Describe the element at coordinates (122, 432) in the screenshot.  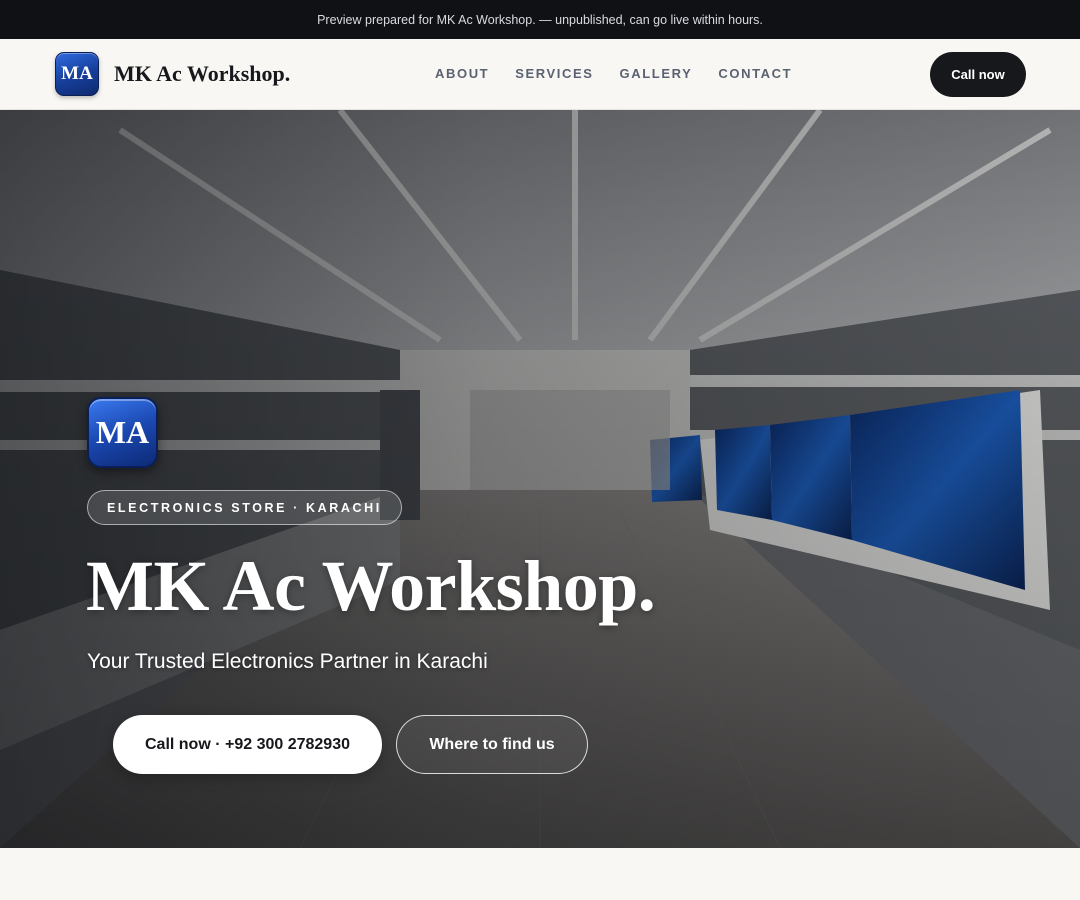
I see `hero-logo-icon: MA` at that location.